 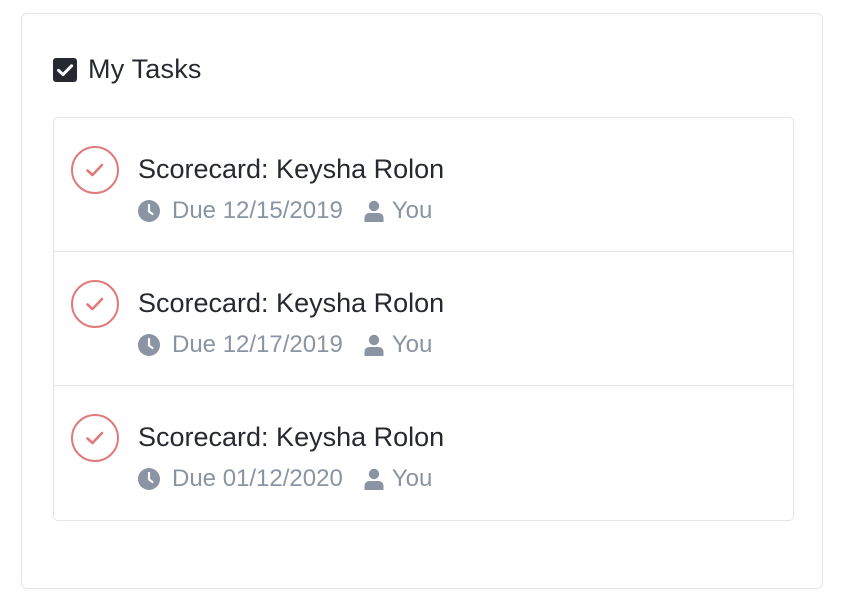 I want to click on due-date-text: Due 12/17/2019, so click(x=257, y=344).